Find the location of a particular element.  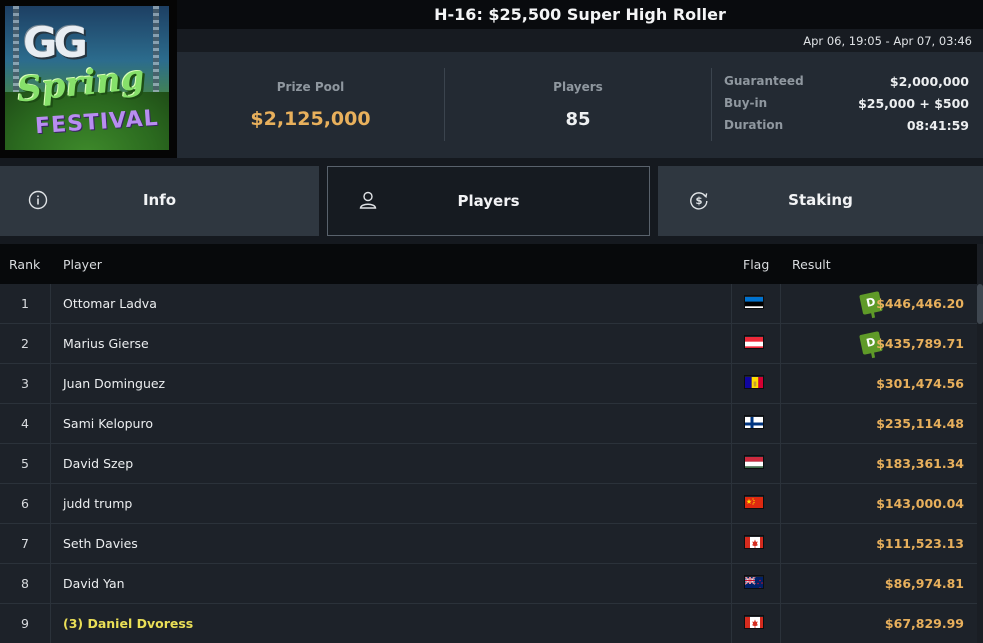

title-bar: H-16: $25,500 Super High Roller is located at coordinates (580, 14).